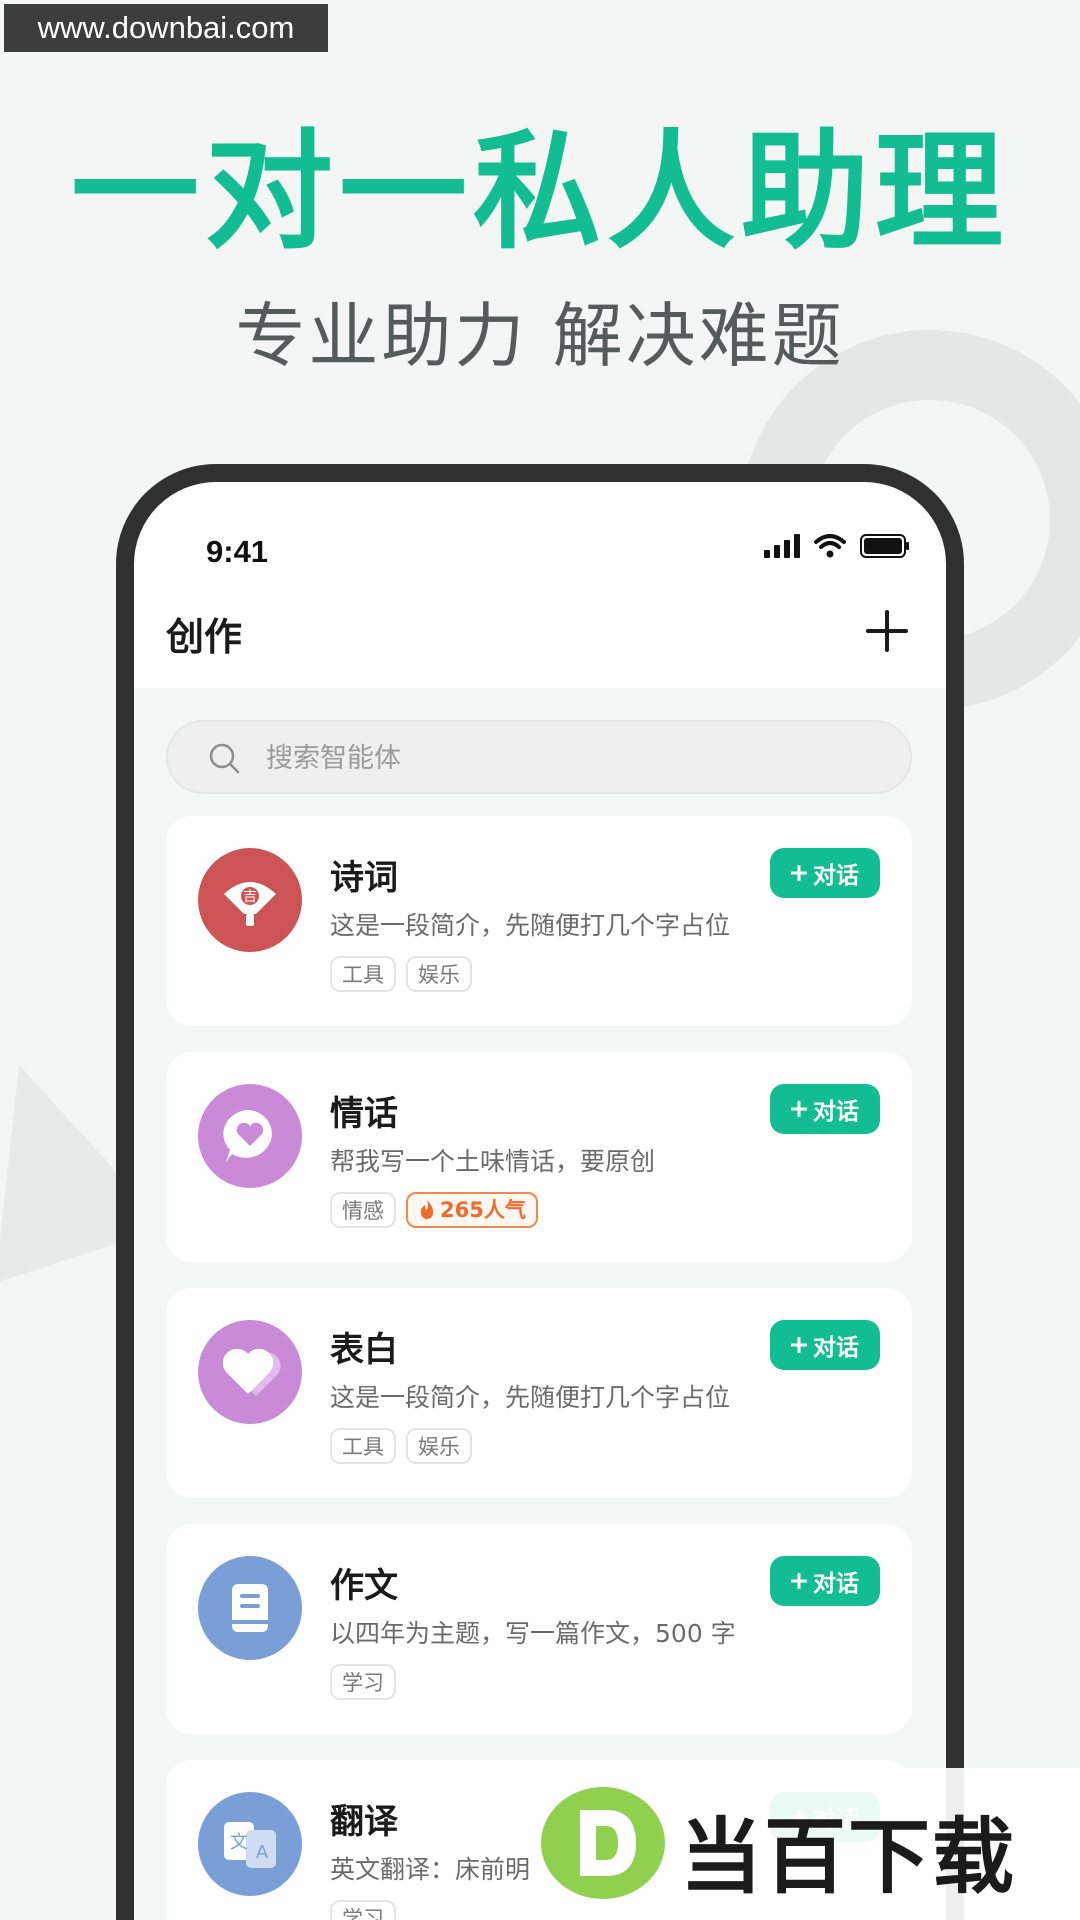 This screenshot has width=1080, height=1920. What do you see at coordinates (250, 1372) in the screenshot?
I see `heart-icon` at bounding box center [250, 1372].